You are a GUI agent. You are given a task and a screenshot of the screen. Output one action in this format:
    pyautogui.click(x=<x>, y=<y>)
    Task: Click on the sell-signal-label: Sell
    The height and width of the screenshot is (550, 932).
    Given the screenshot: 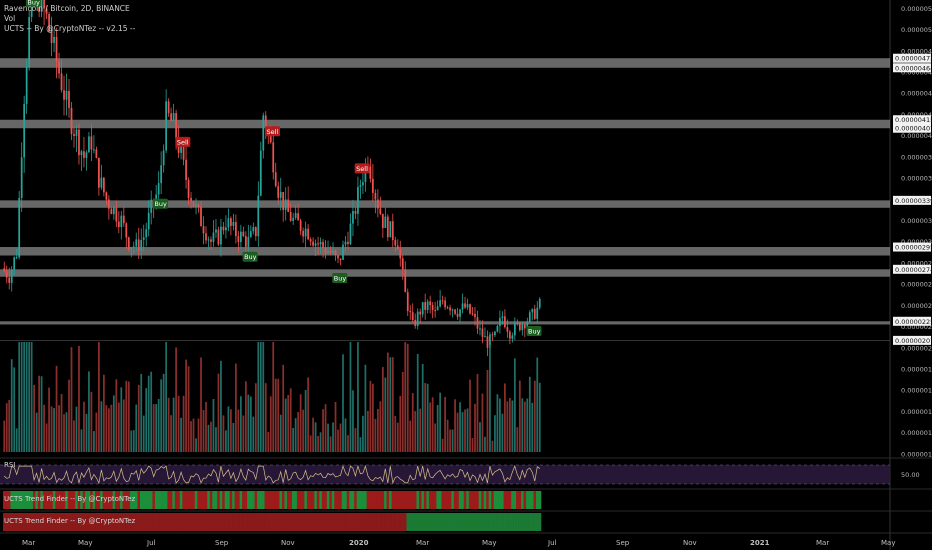 What is the action you would take?
    pyautogui.click(x=183, y=142)
    